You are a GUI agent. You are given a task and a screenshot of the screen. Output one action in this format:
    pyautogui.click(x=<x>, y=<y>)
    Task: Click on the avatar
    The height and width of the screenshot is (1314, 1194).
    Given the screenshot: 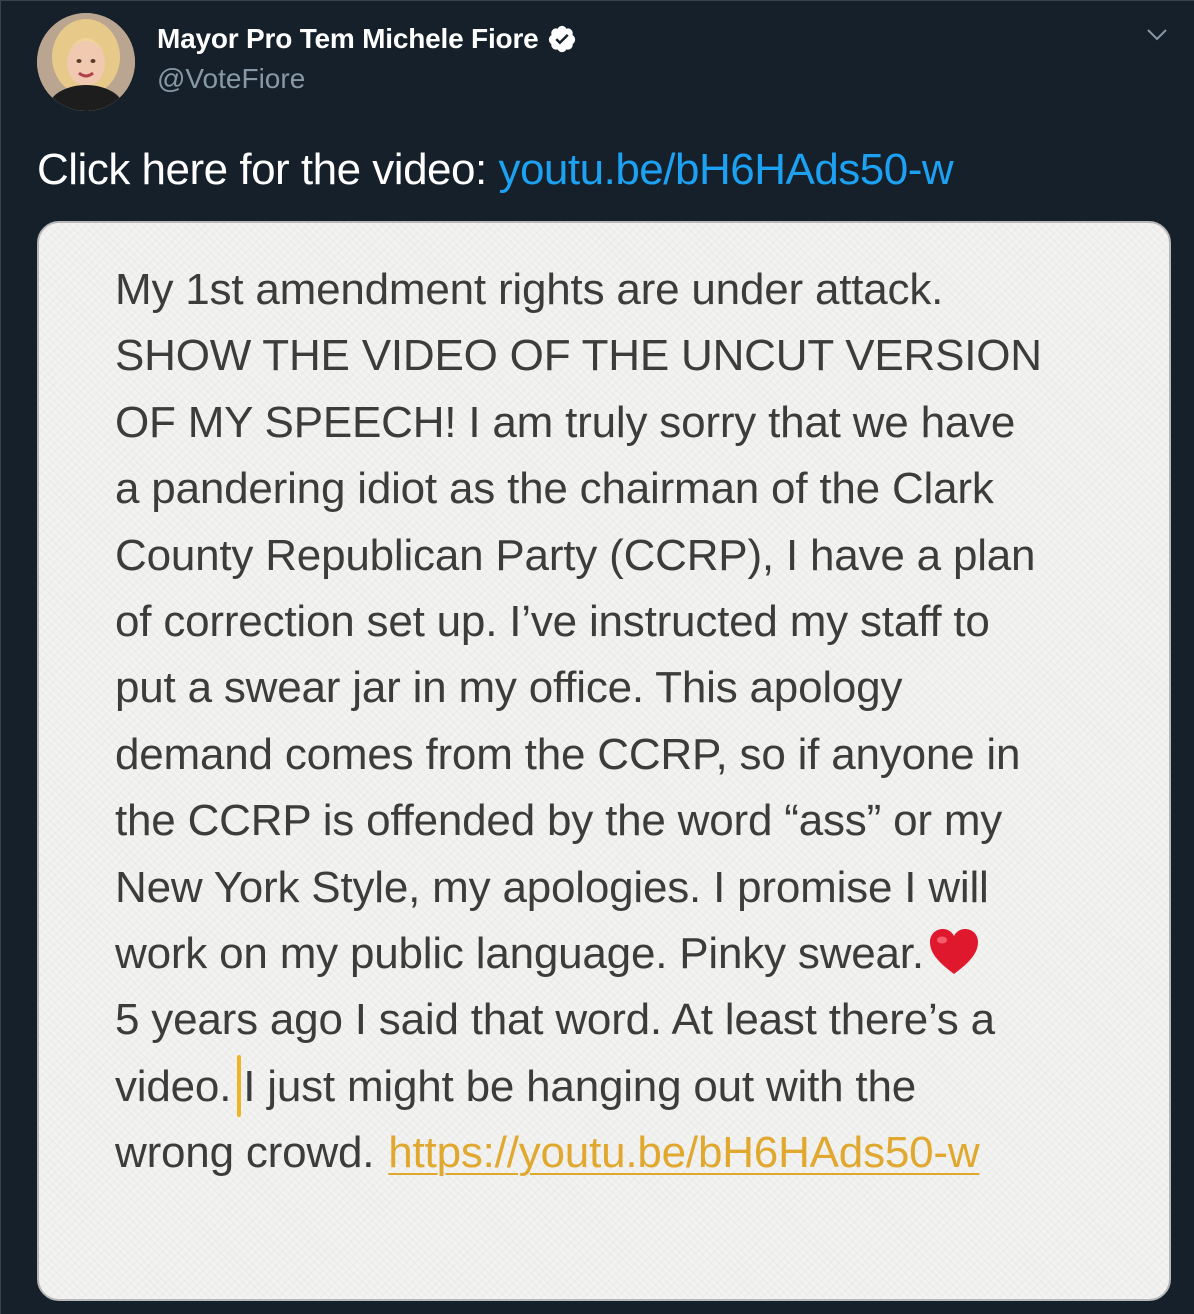 What is the action you would take?
    pyautogui.click(x=86, y=62)
    